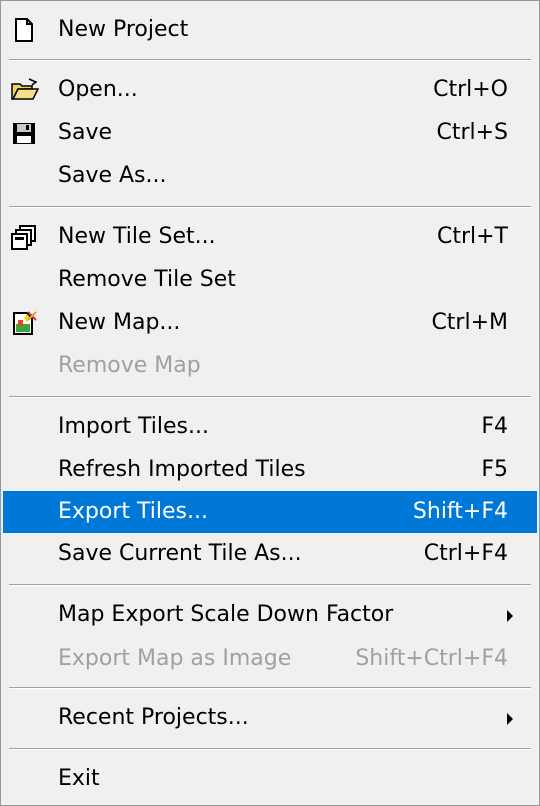 Image resolution: width=540 pixels, height=806 pixels. I want to click on new-map-icon, so click(24, 323).